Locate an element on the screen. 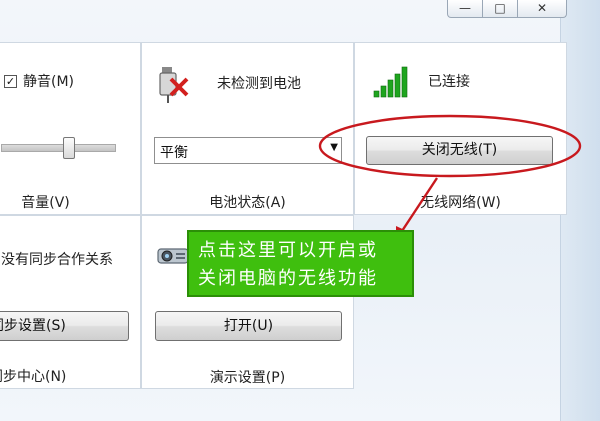  annotation-overlay is located at coordinates (450, 177).